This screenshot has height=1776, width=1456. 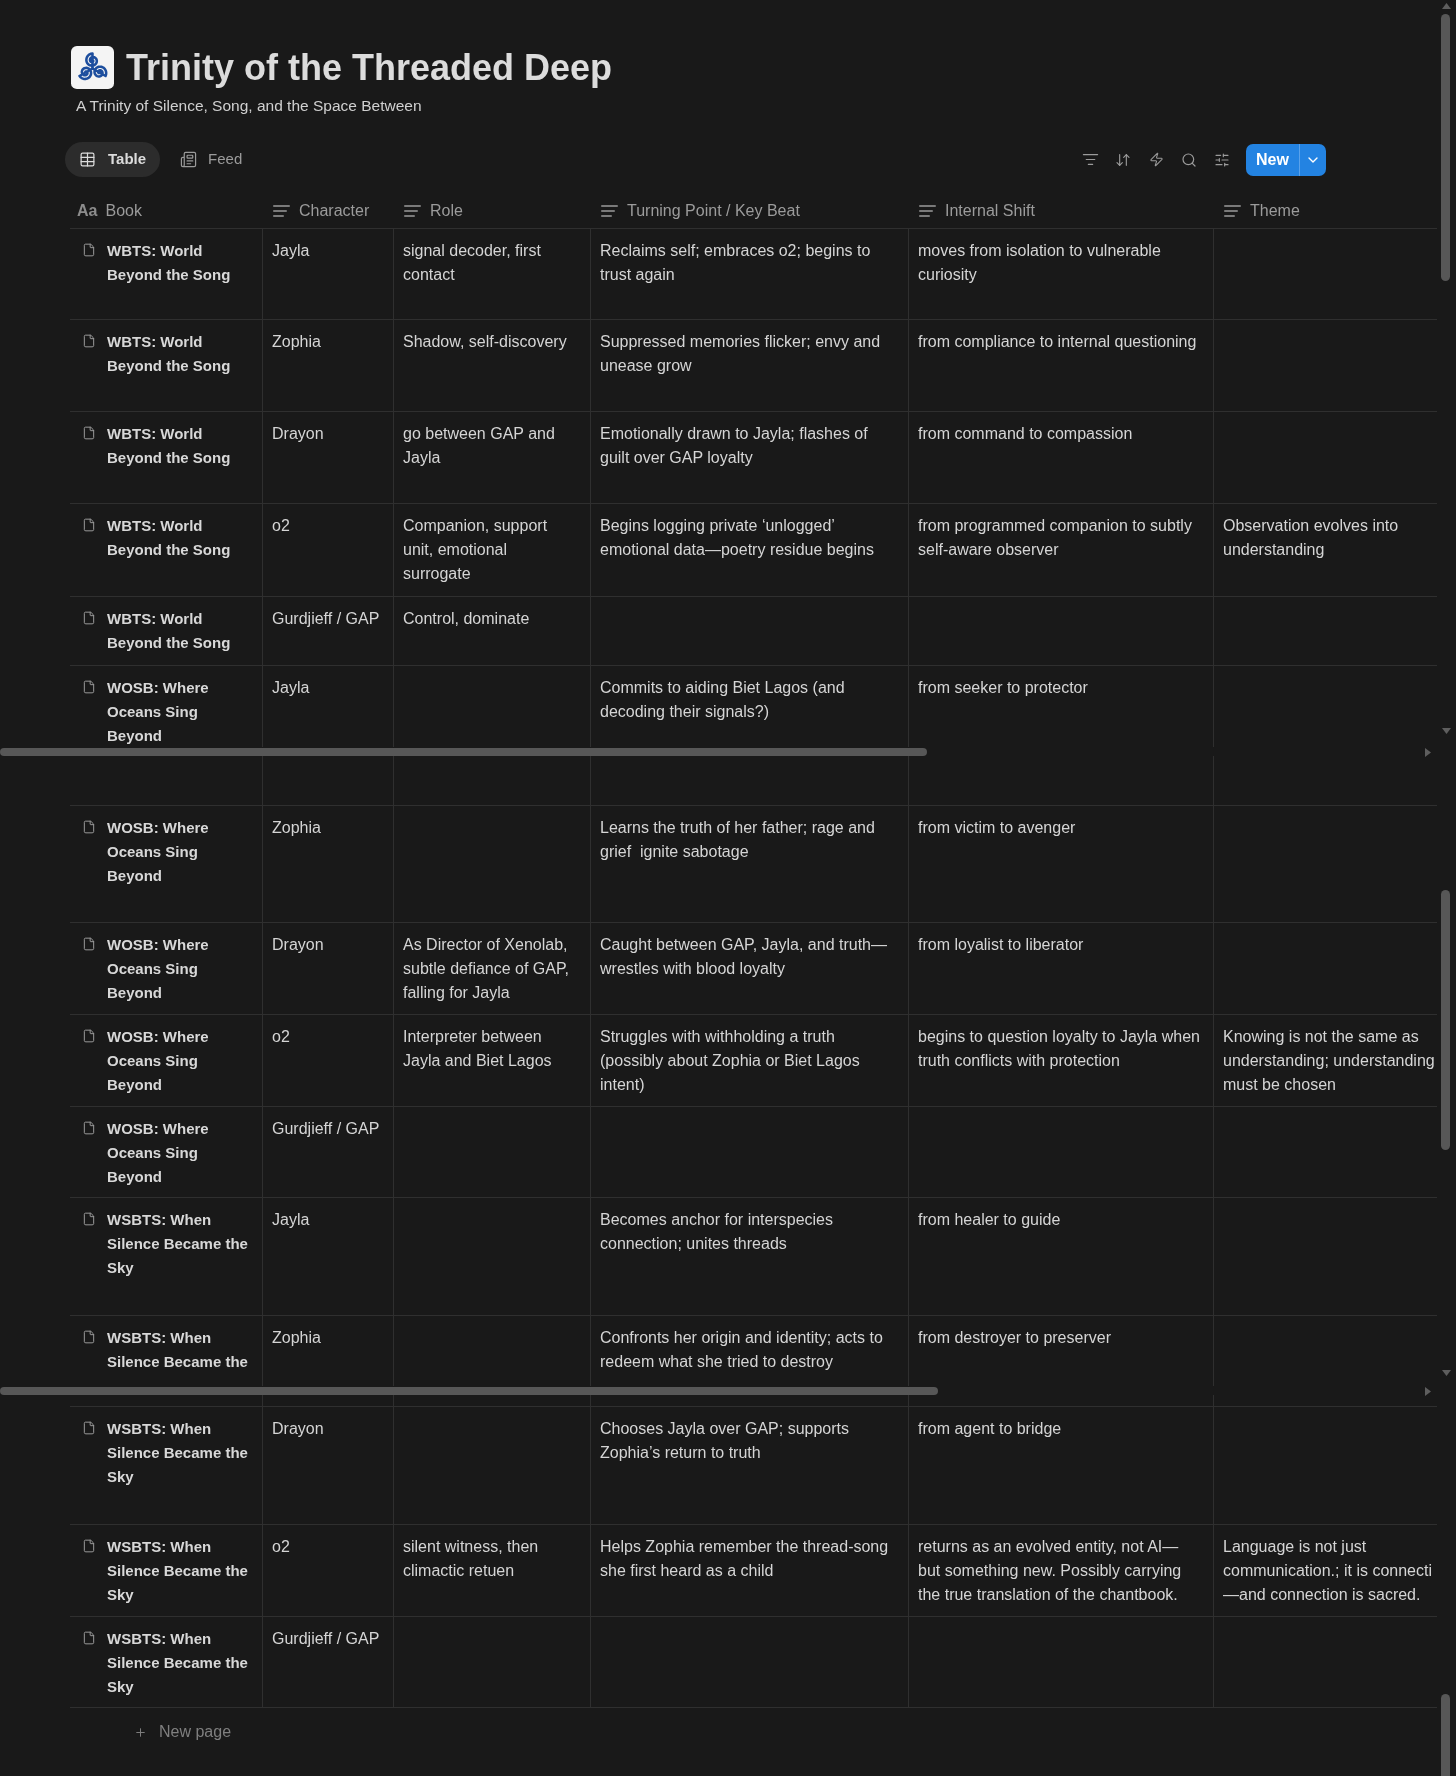 I want to click on role-text: go between GAP and Jayla, so click(x=479, y=446).